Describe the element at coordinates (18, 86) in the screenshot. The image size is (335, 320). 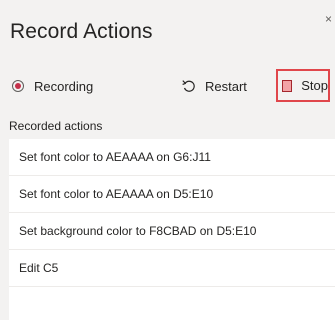
I see `record-circle-icon` at that location.